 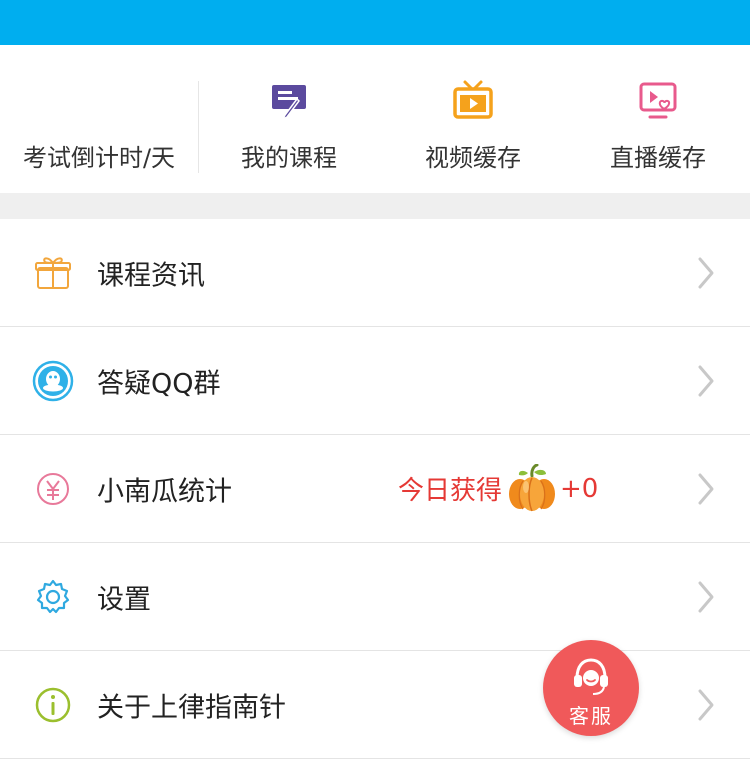 What do you see at coordinates (375, 381) in the screenshot?
I see `menu-item-qq-group: 答疑QQ群` at bounding box center [375, 381].